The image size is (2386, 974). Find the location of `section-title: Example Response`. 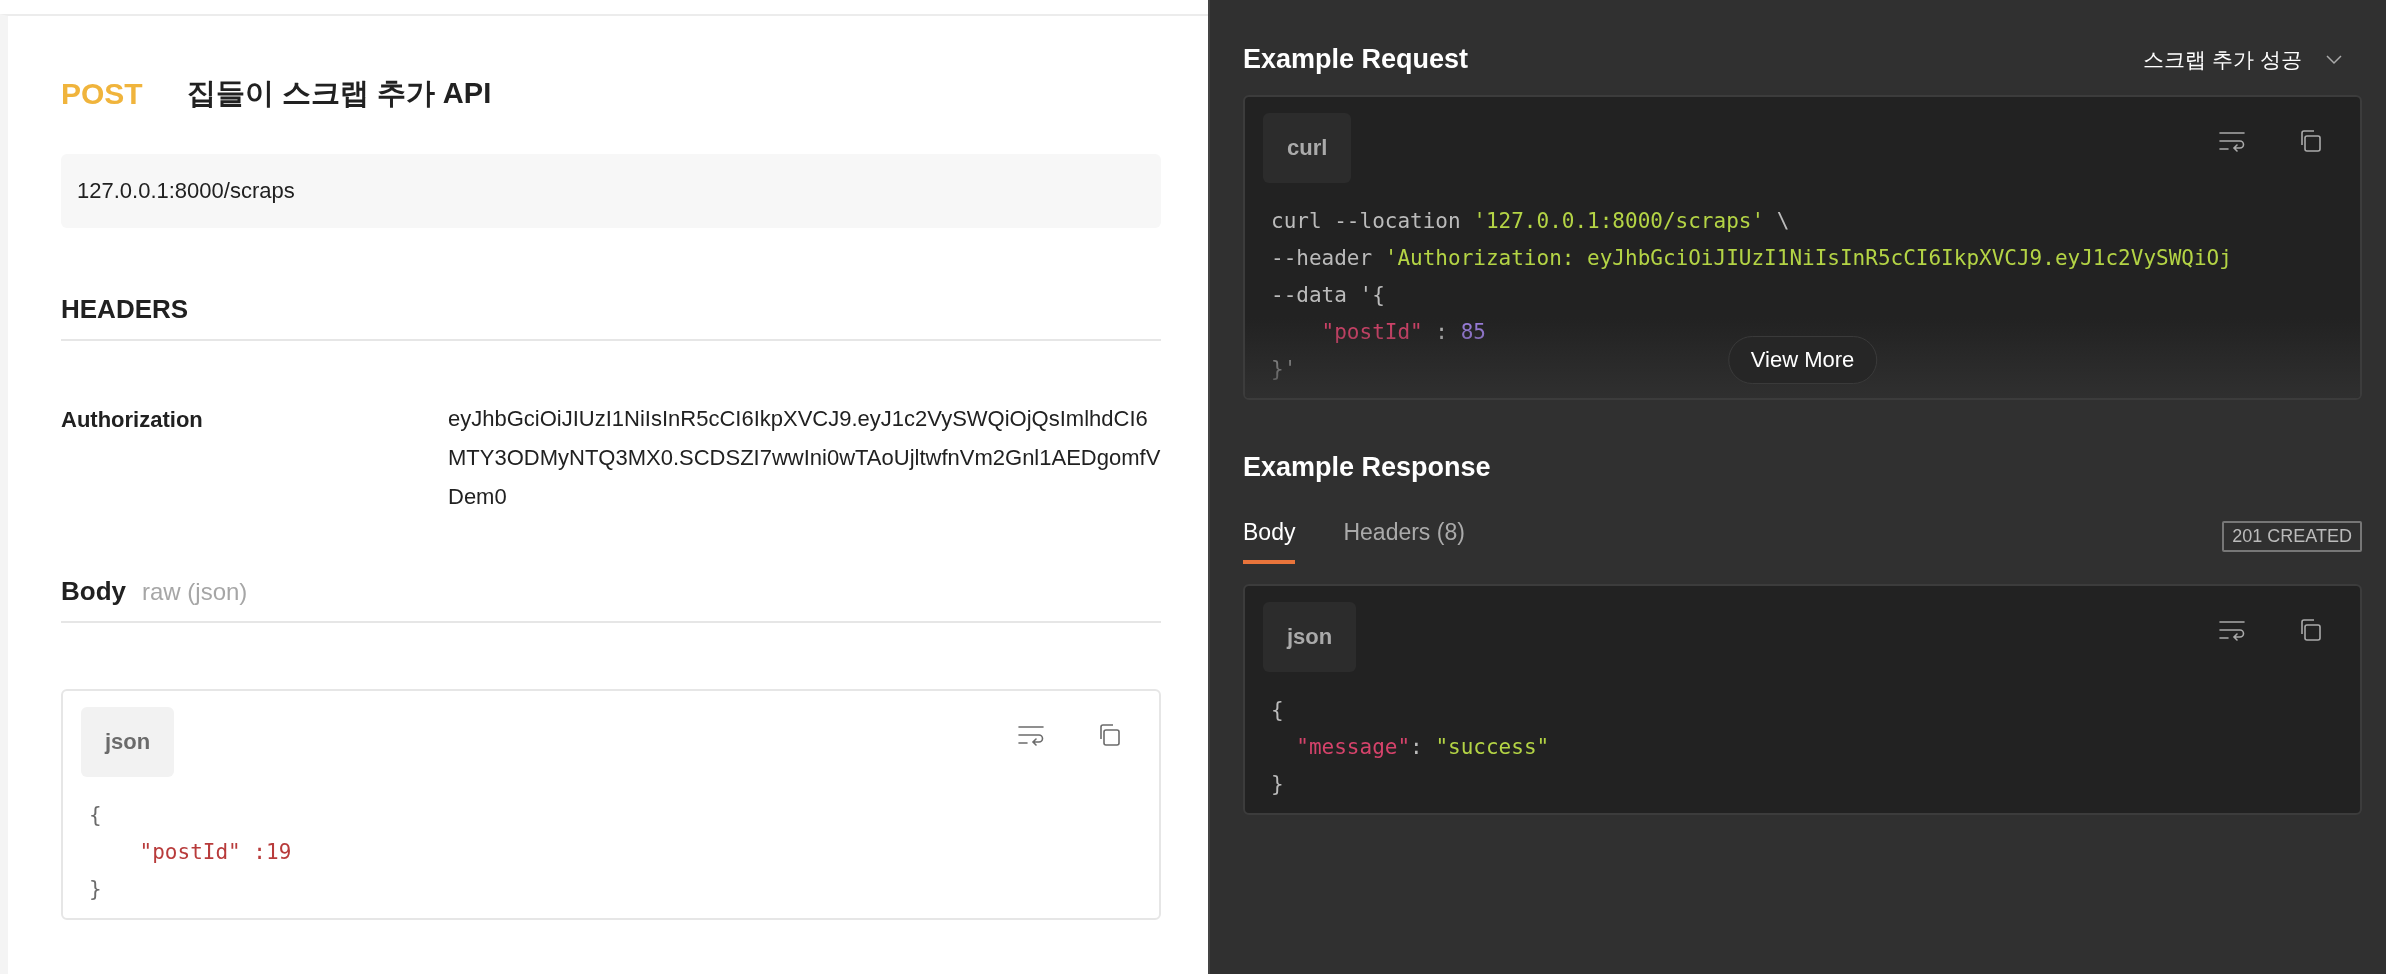

section-title: Example Response is located at coordinates (1367, 467).